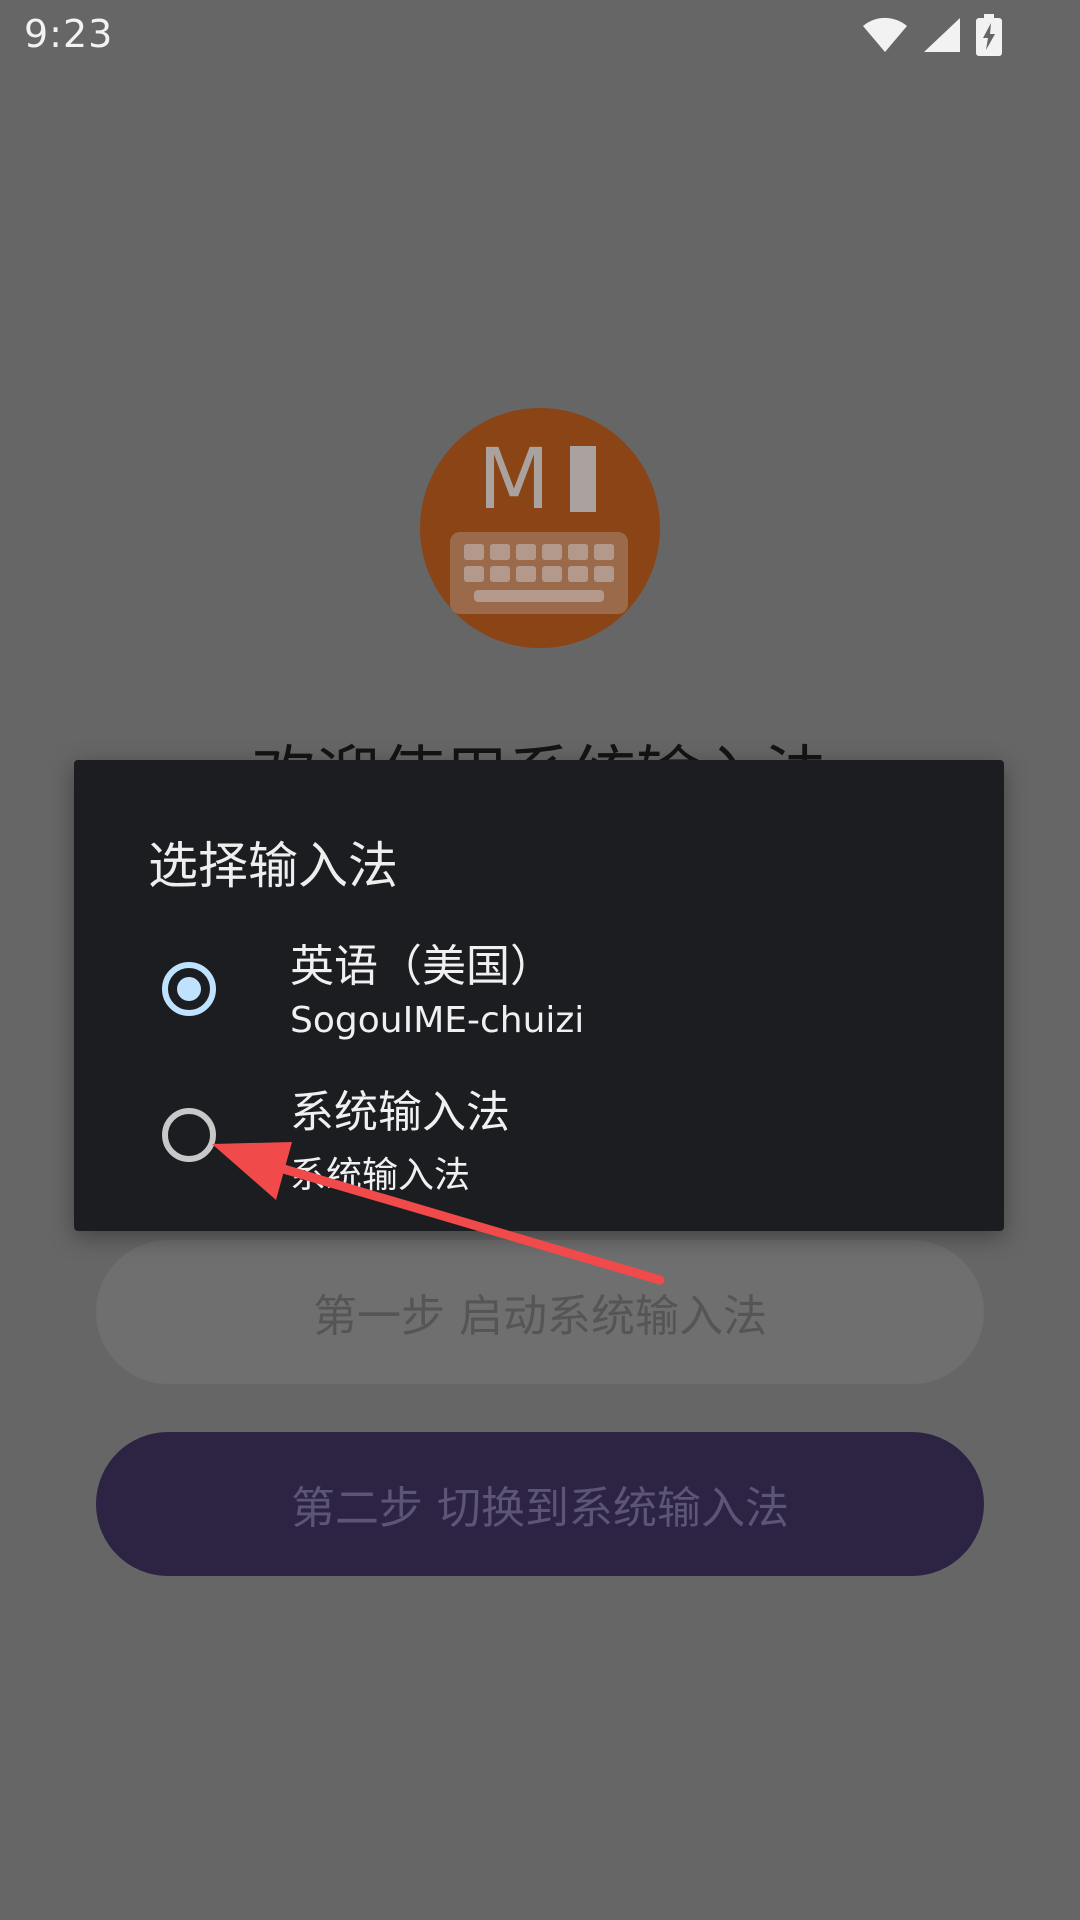  I want to click on option-sublabel: 系统输入法, so click(380, 1175).